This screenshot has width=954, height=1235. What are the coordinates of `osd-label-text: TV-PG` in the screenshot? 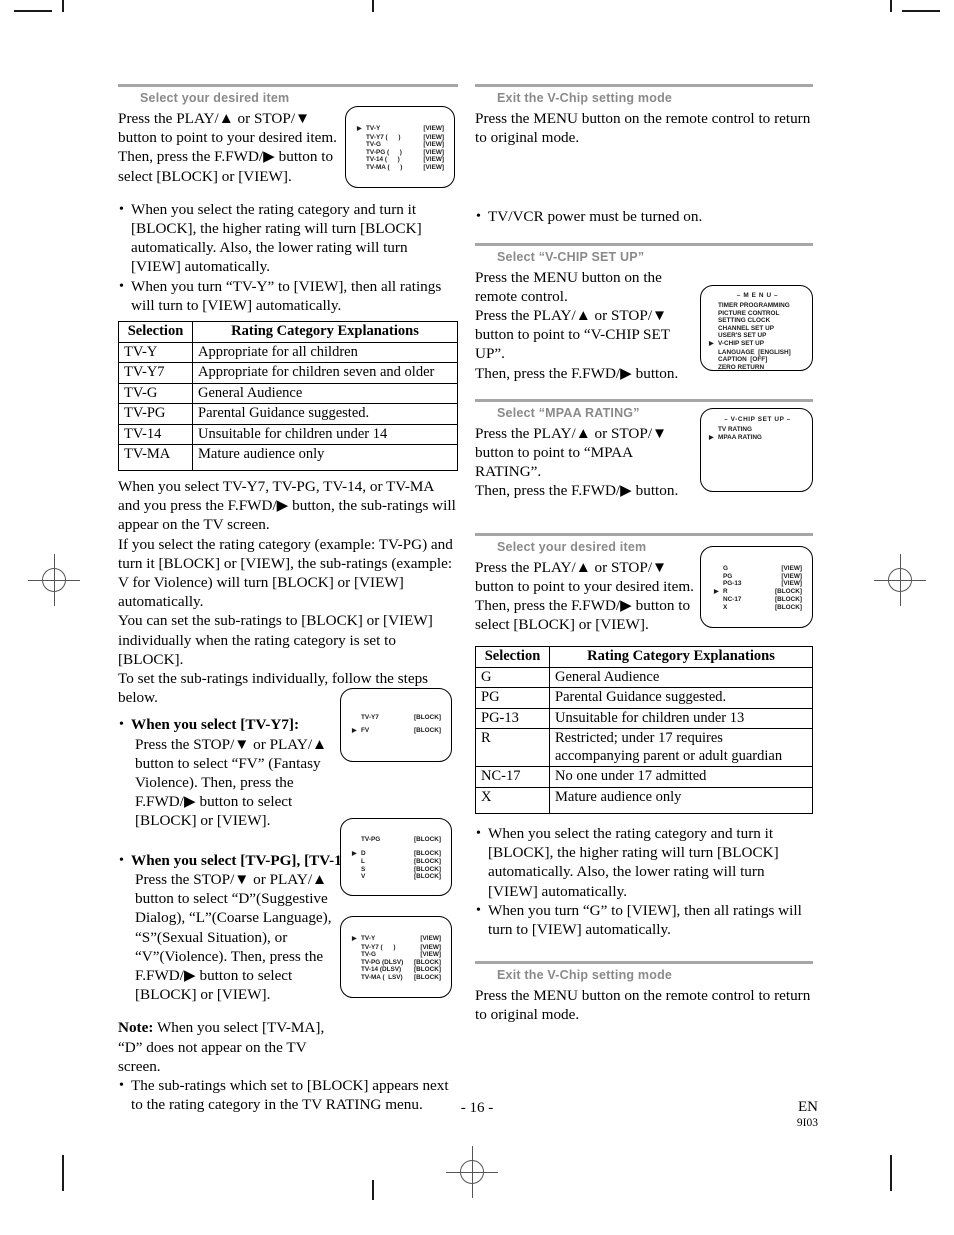 It's located at (376, 152).